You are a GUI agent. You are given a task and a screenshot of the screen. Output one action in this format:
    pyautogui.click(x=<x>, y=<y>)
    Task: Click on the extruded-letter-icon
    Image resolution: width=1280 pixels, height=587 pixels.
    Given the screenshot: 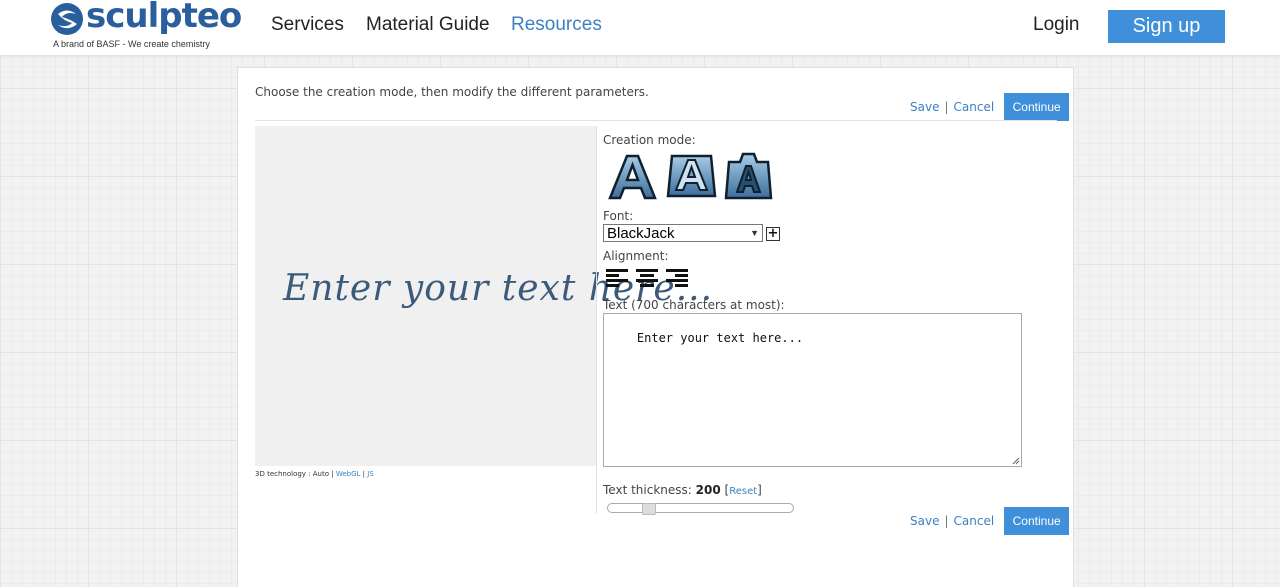 What is the action you would take?
    pyautogui.click(x=632, y=176)
    